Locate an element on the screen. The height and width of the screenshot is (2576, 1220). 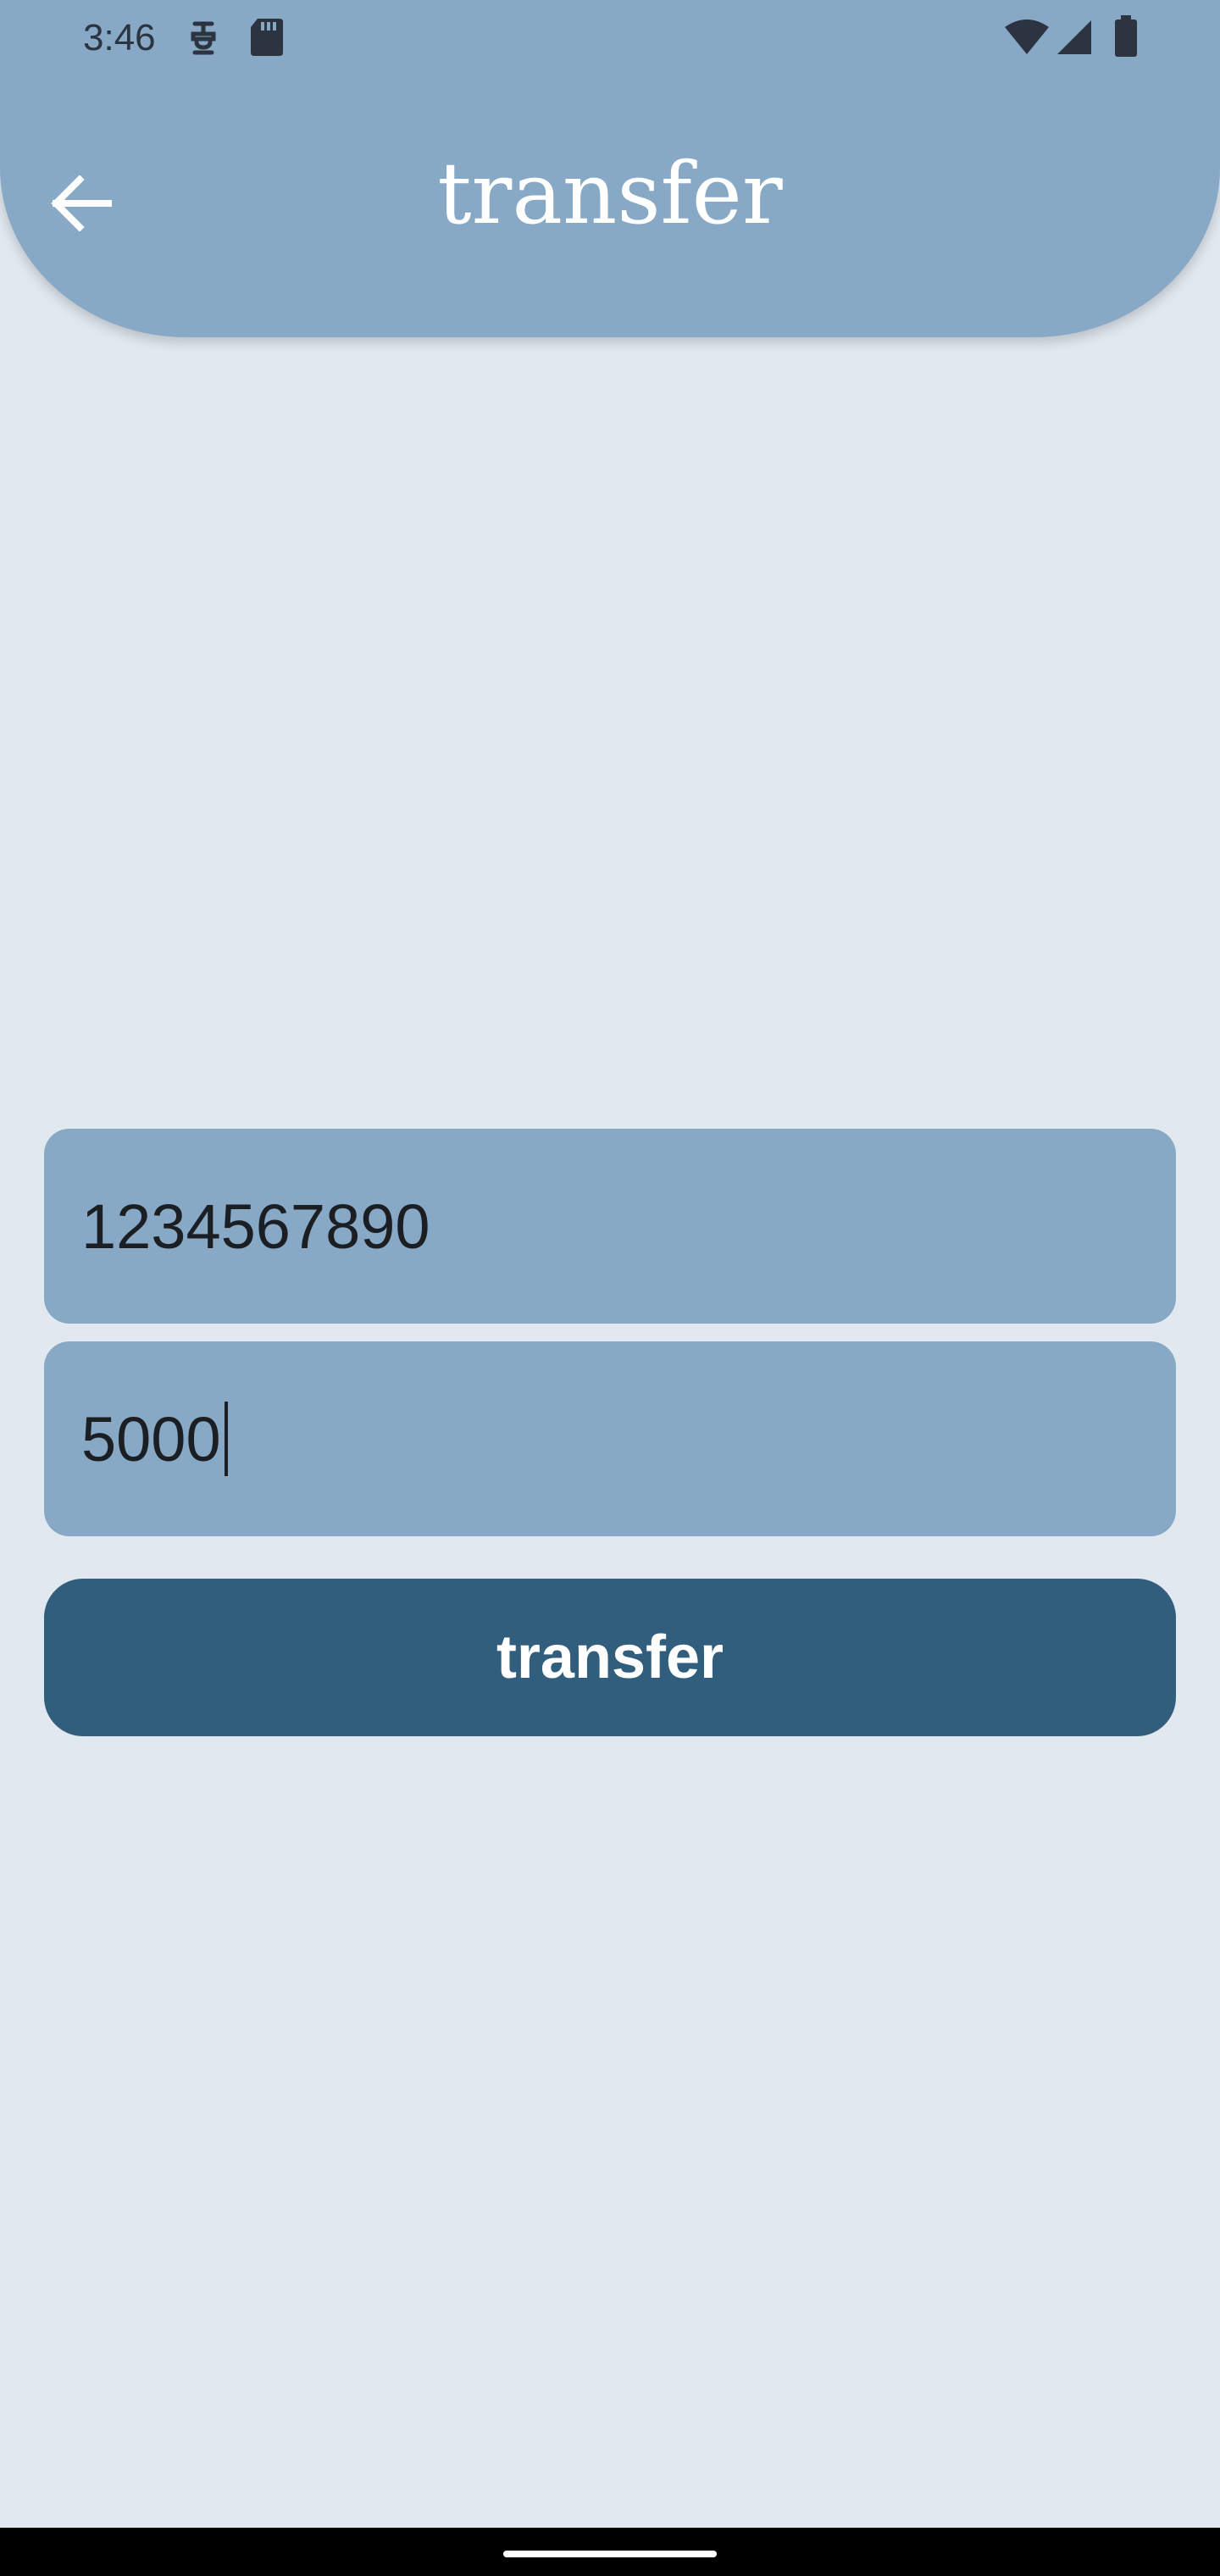
status-time: 3:46 is located at coordinates (119, 37).